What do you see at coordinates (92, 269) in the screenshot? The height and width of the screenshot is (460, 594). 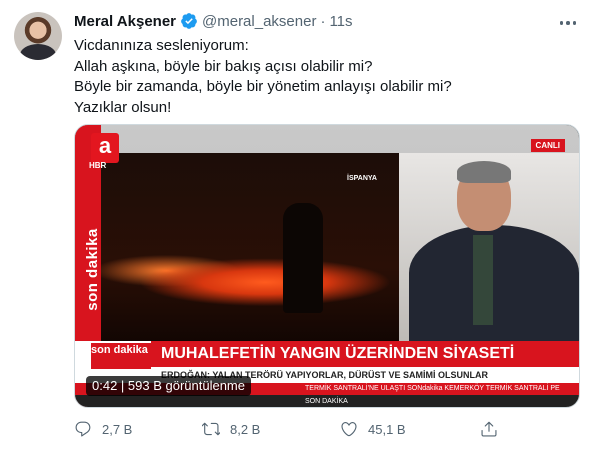 I see `side-label: son dakika` at bounding box center [92, 269].